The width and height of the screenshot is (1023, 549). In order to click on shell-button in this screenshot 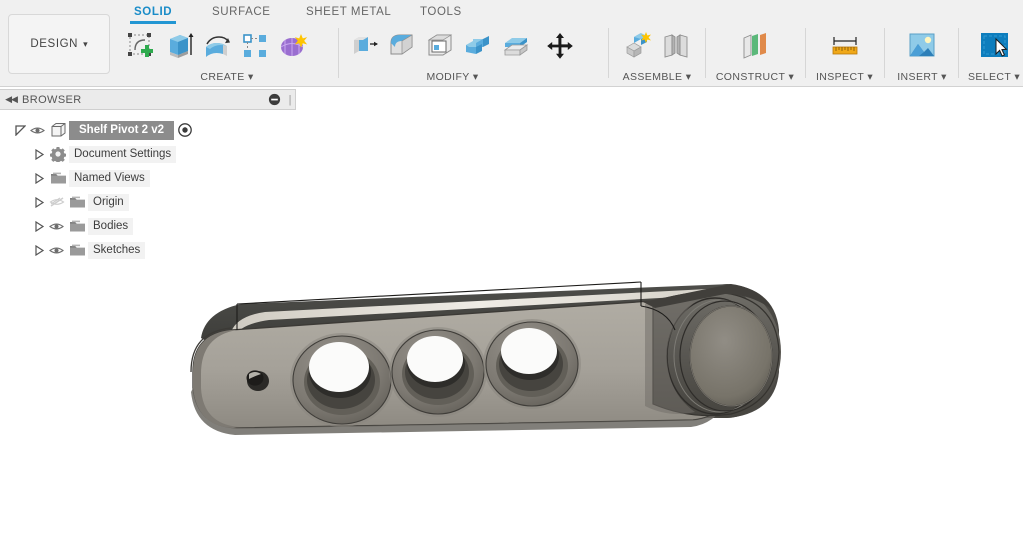, I will do `click(440, 46)`.